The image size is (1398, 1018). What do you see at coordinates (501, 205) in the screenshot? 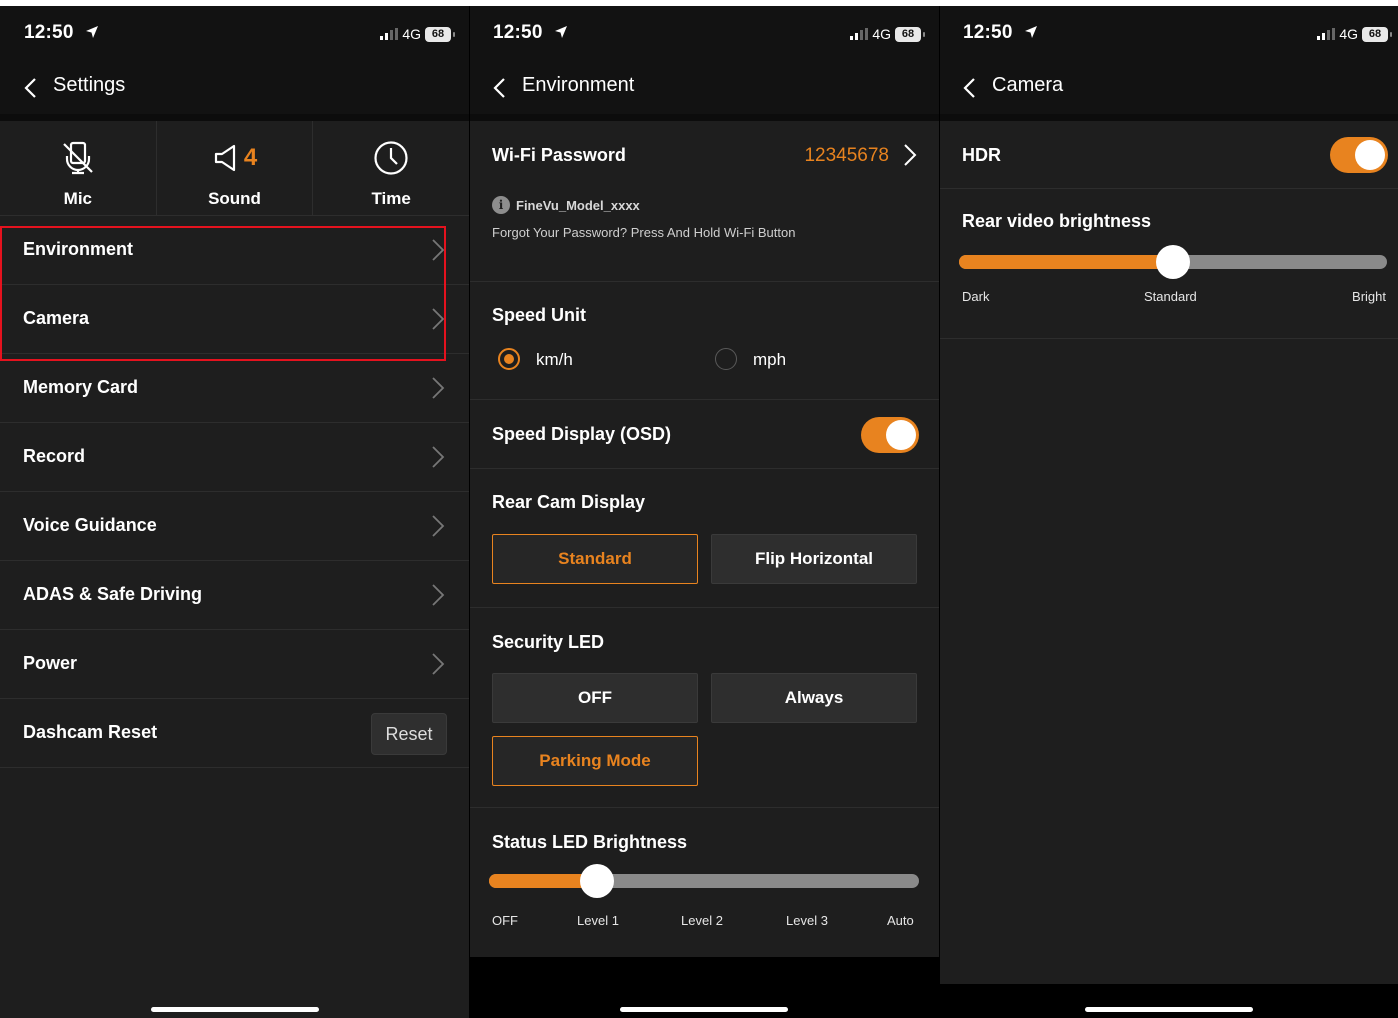
I see `info-icon: i` at bounding box center [501, 205].